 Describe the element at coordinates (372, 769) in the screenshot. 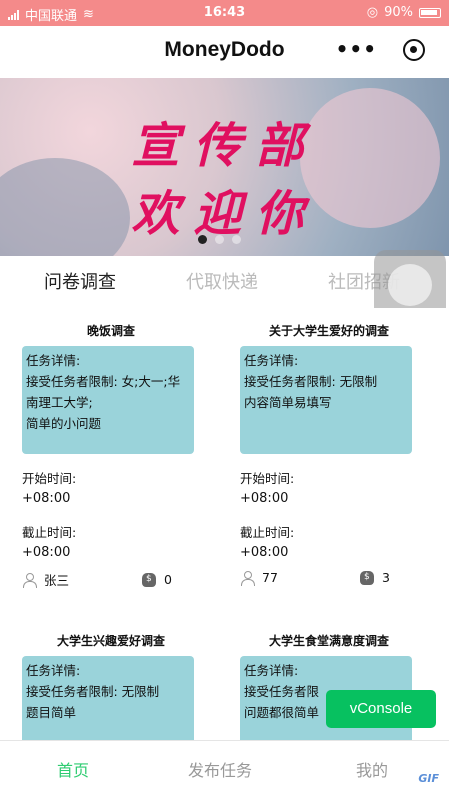

I see `tabbar-profile: 我的` at that location.